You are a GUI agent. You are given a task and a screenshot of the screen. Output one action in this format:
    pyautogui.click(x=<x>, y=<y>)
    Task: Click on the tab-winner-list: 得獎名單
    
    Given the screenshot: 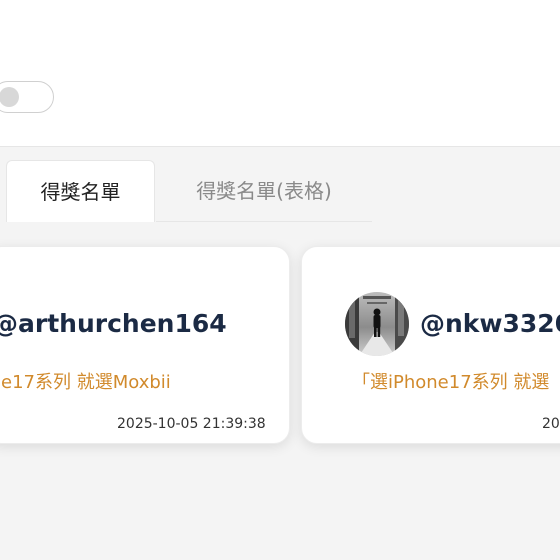 What is the action you would take?
    pyautogui.click(x=80, y=191)
    